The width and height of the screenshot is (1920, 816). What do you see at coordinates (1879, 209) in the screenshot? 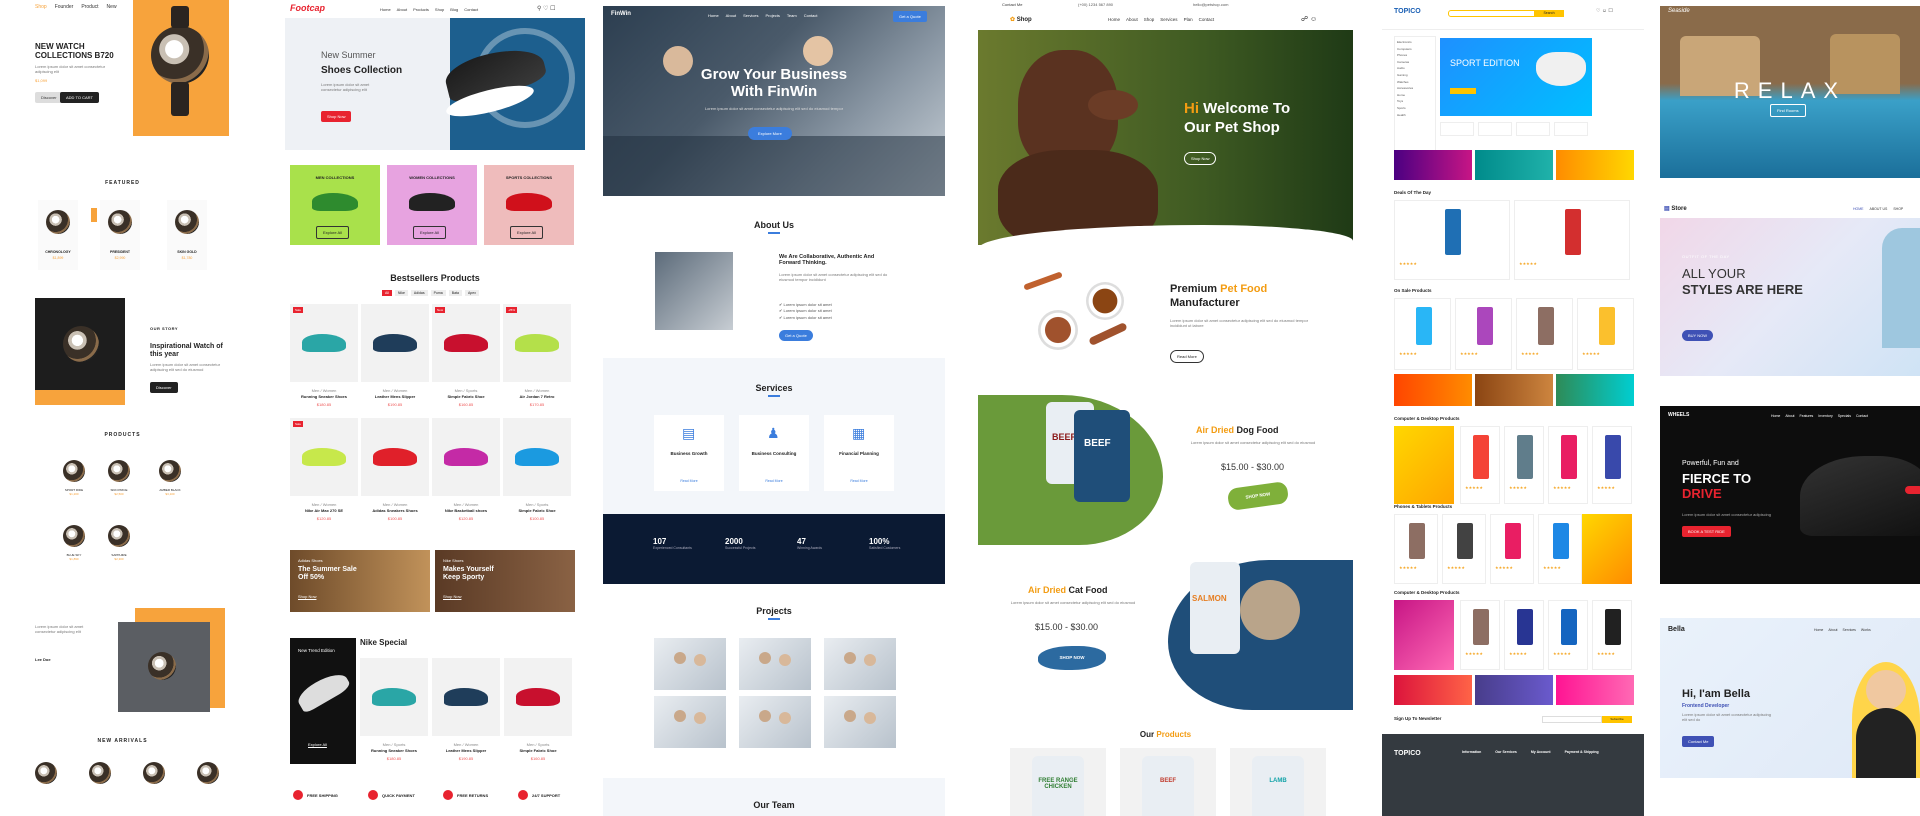
I see `store-nav-item: ABOUT US` at bounding box center [1879, 209].